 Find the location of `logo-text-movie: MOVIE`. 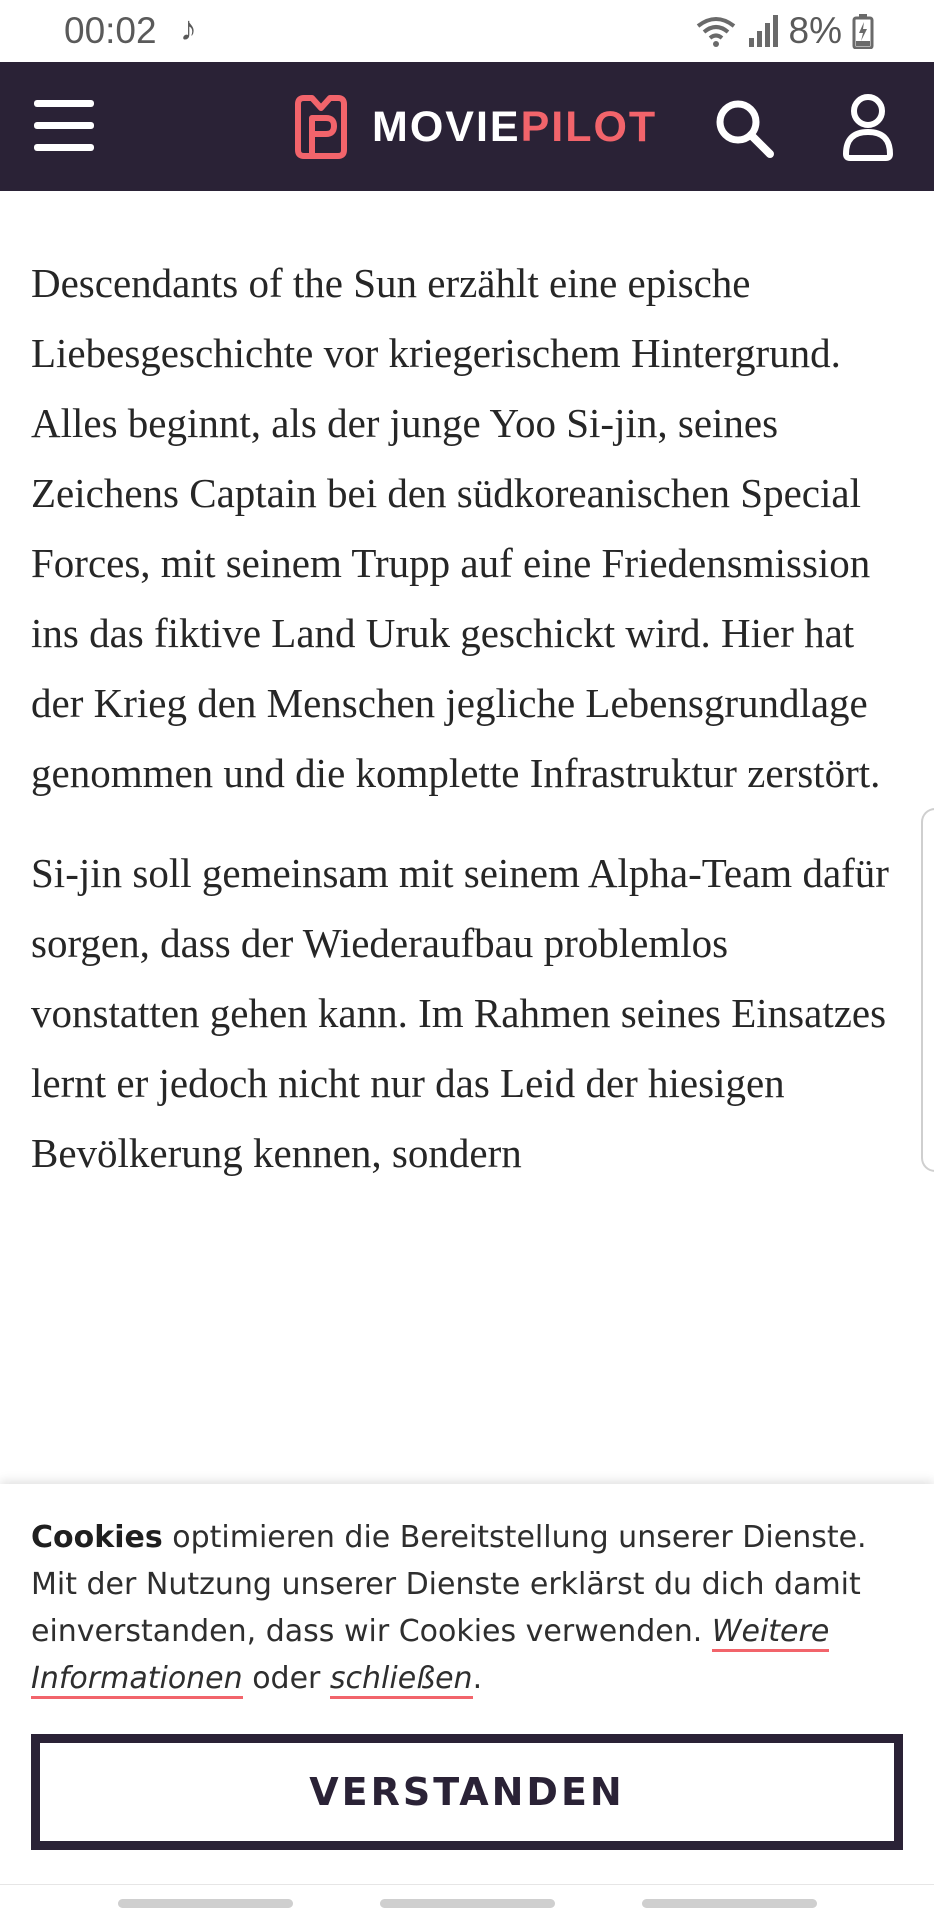

logo-text-movie: MOVIE is located at coordinates (446, 126).